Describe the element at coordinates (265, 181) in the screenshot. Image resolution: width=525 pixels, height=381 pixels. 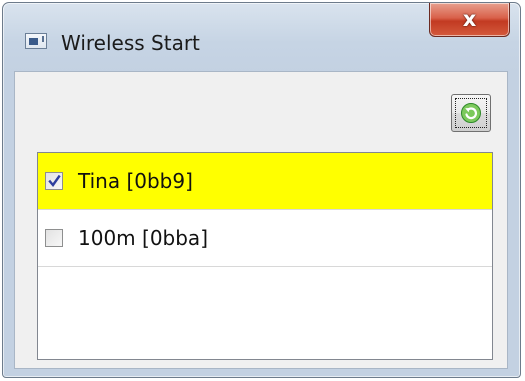
I see `device-row: Tina [0bb9]` at that location.